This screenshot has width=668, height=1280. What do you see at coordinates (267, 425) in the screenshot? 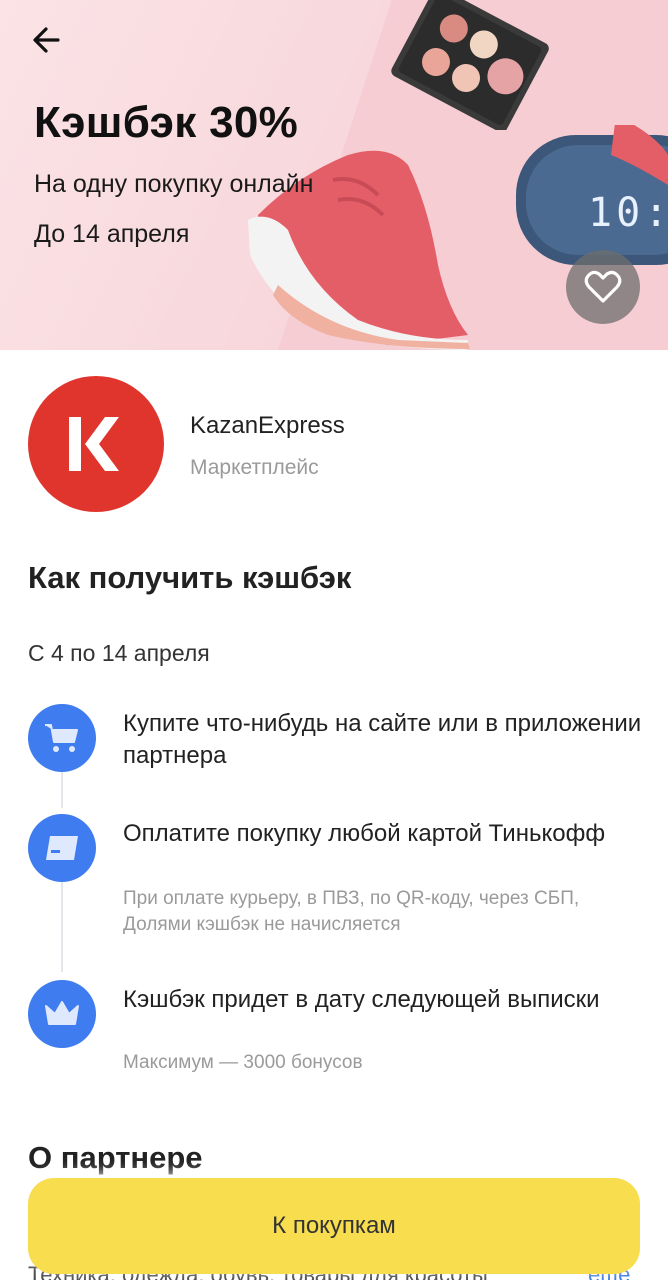
I see `partner-name: KazanExpress` at bounding box center [267, 425].